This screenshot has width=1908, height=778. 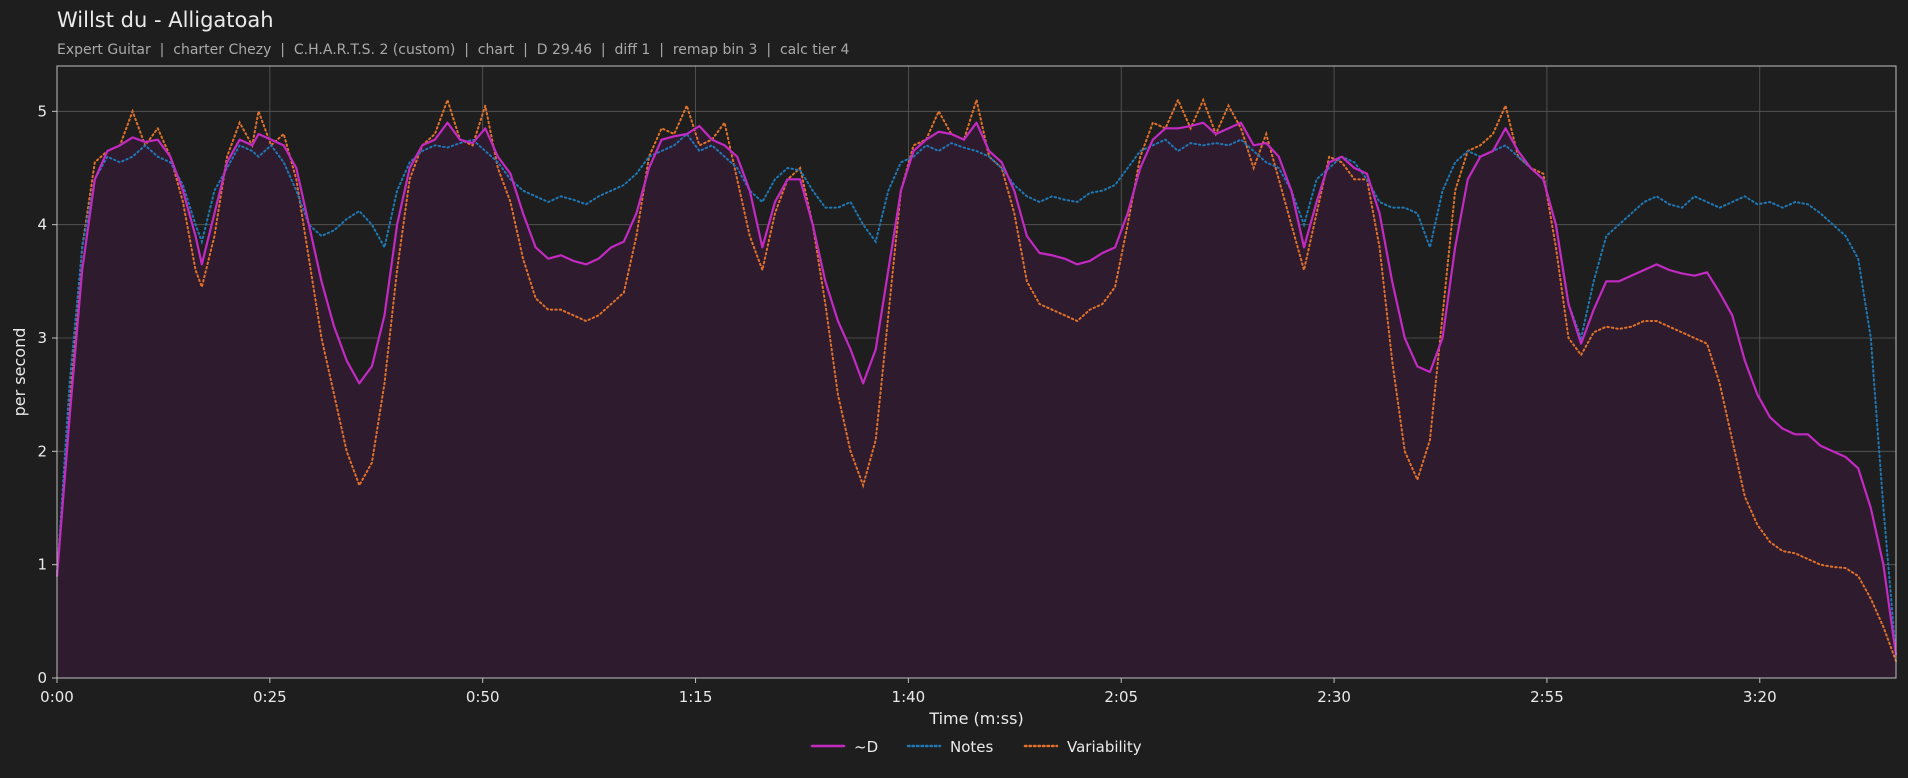 What do you see at coordinates (165, 20) in the screenshot?
I see `chart-title: Willst du - Alligatoah` at bounding box center [165, 20].